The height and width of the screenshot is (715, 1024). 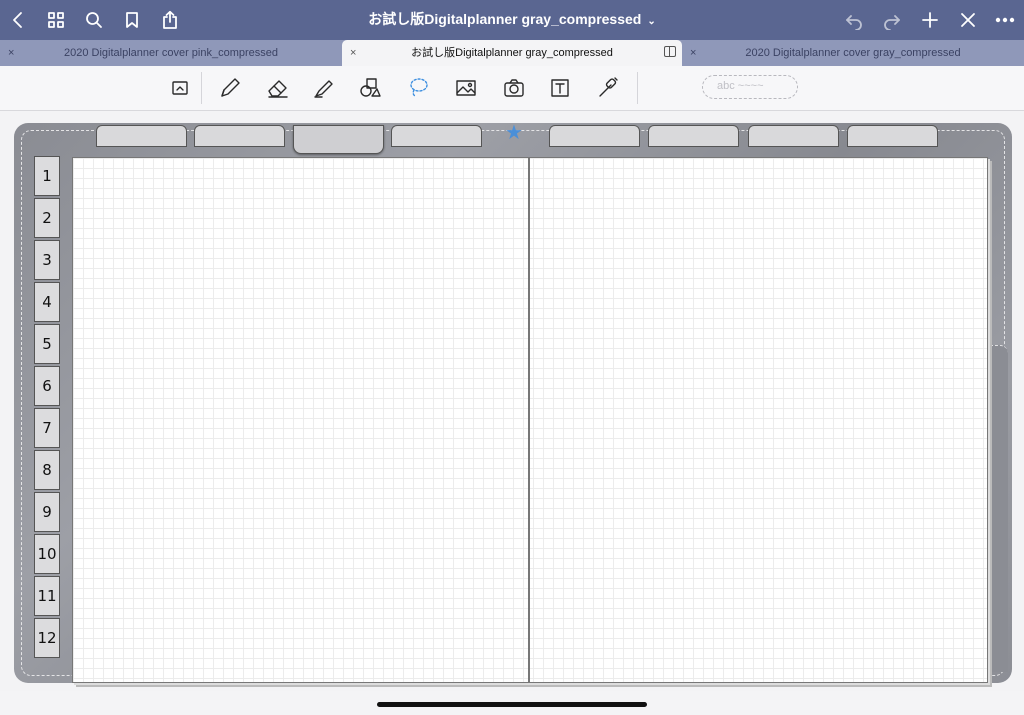 What do you see at coordinates (1005, 20) in the screenshot?
I see `more-icon` at bounding box center [1005, 20].